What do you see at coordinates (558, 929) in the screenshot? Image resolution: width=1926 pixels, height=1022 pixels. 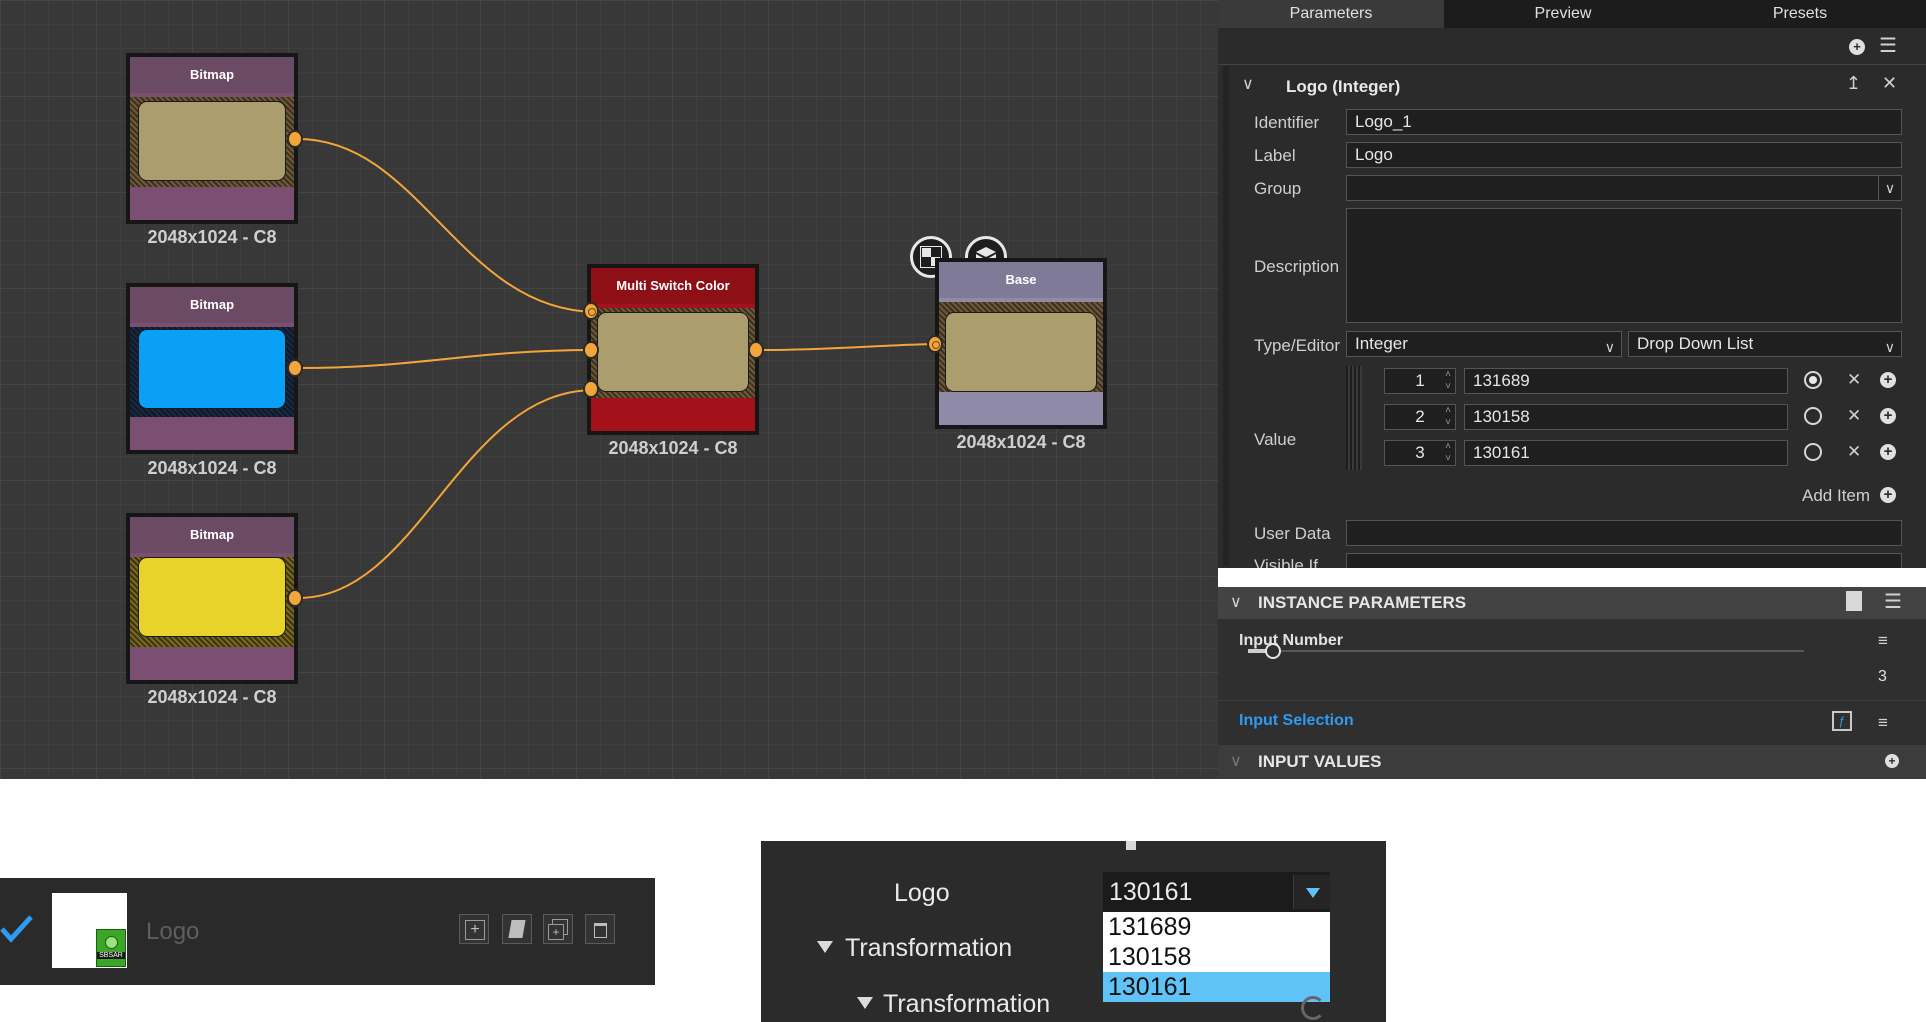 I see `duplicate-button: +` at bounding box center [558, 929].